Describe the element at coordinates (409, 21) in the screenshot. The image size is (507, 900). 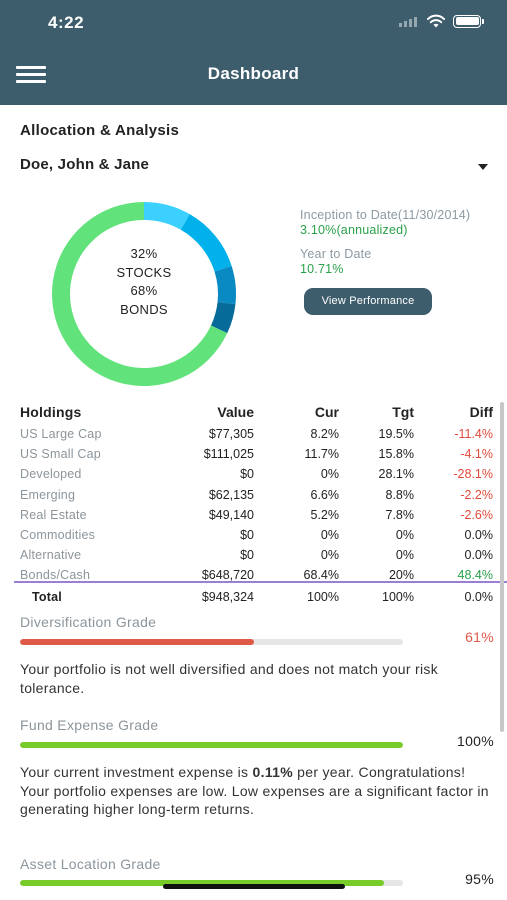
I see `cellular-signal-icon` at that location.